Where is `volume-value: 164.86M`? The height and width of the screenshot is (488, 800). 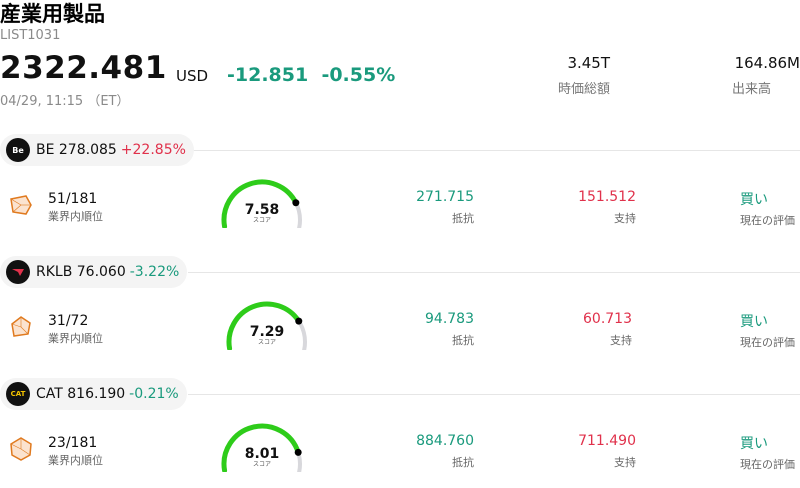 volume-value: 164.86M is located at coordinates (767, 63).